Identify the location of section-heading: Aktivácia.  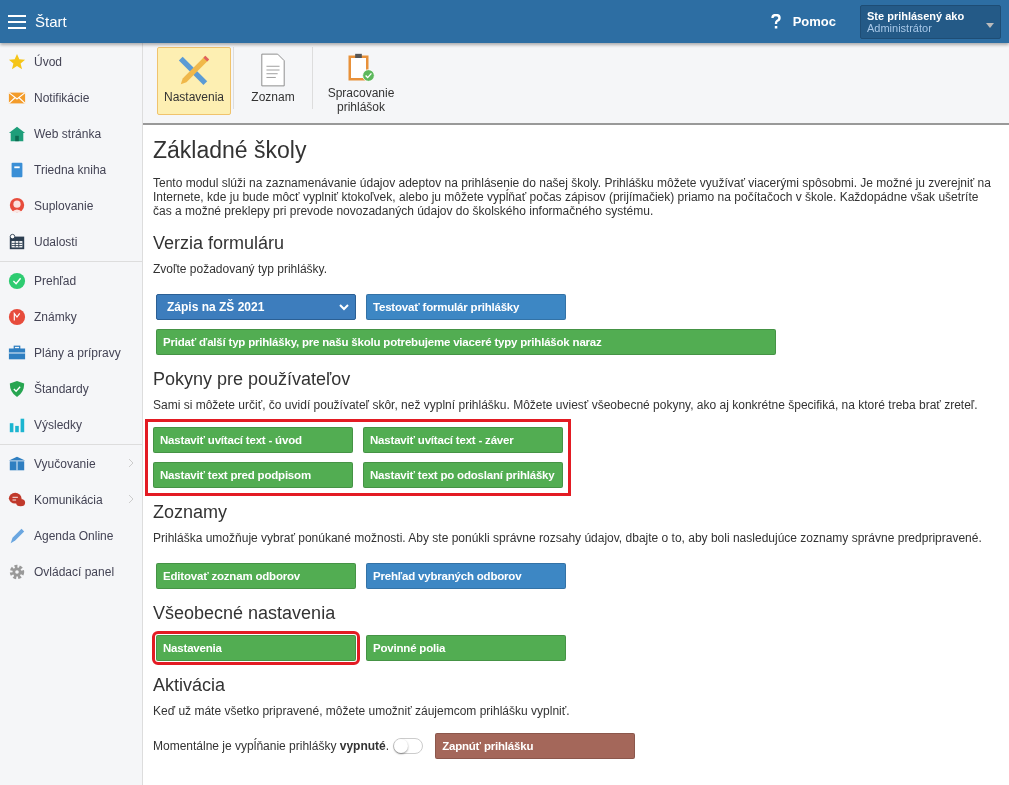
(190, 685).